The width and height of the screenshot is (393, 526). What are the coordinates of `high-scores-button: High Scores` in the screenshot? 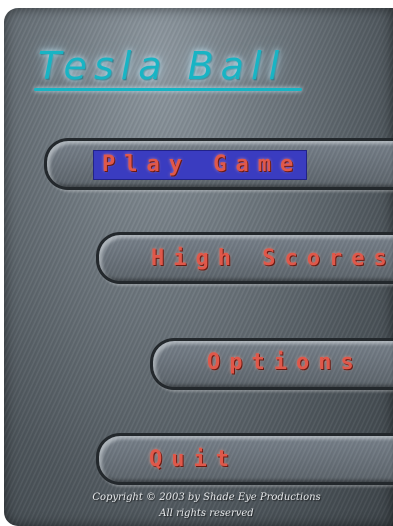 It's located at (244, 258).